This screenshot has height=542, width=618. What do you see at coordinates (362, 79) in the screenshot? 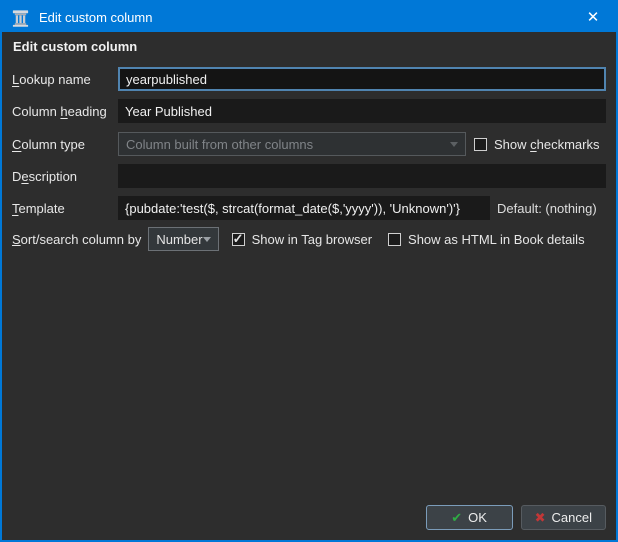
I see `lookup-name-input` at bounding box center [362, 79].